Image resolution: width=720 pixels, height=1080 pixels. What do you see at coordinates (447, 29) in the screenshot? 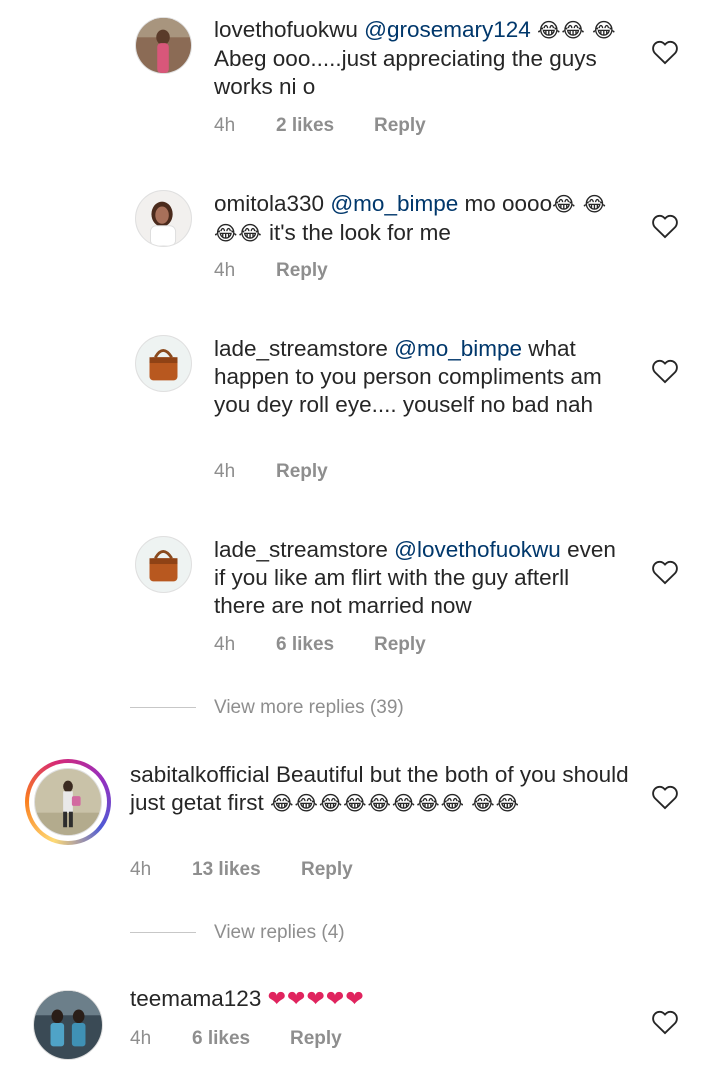
I see `mention-link: @grosemary124` at bounding box center [447, 29].